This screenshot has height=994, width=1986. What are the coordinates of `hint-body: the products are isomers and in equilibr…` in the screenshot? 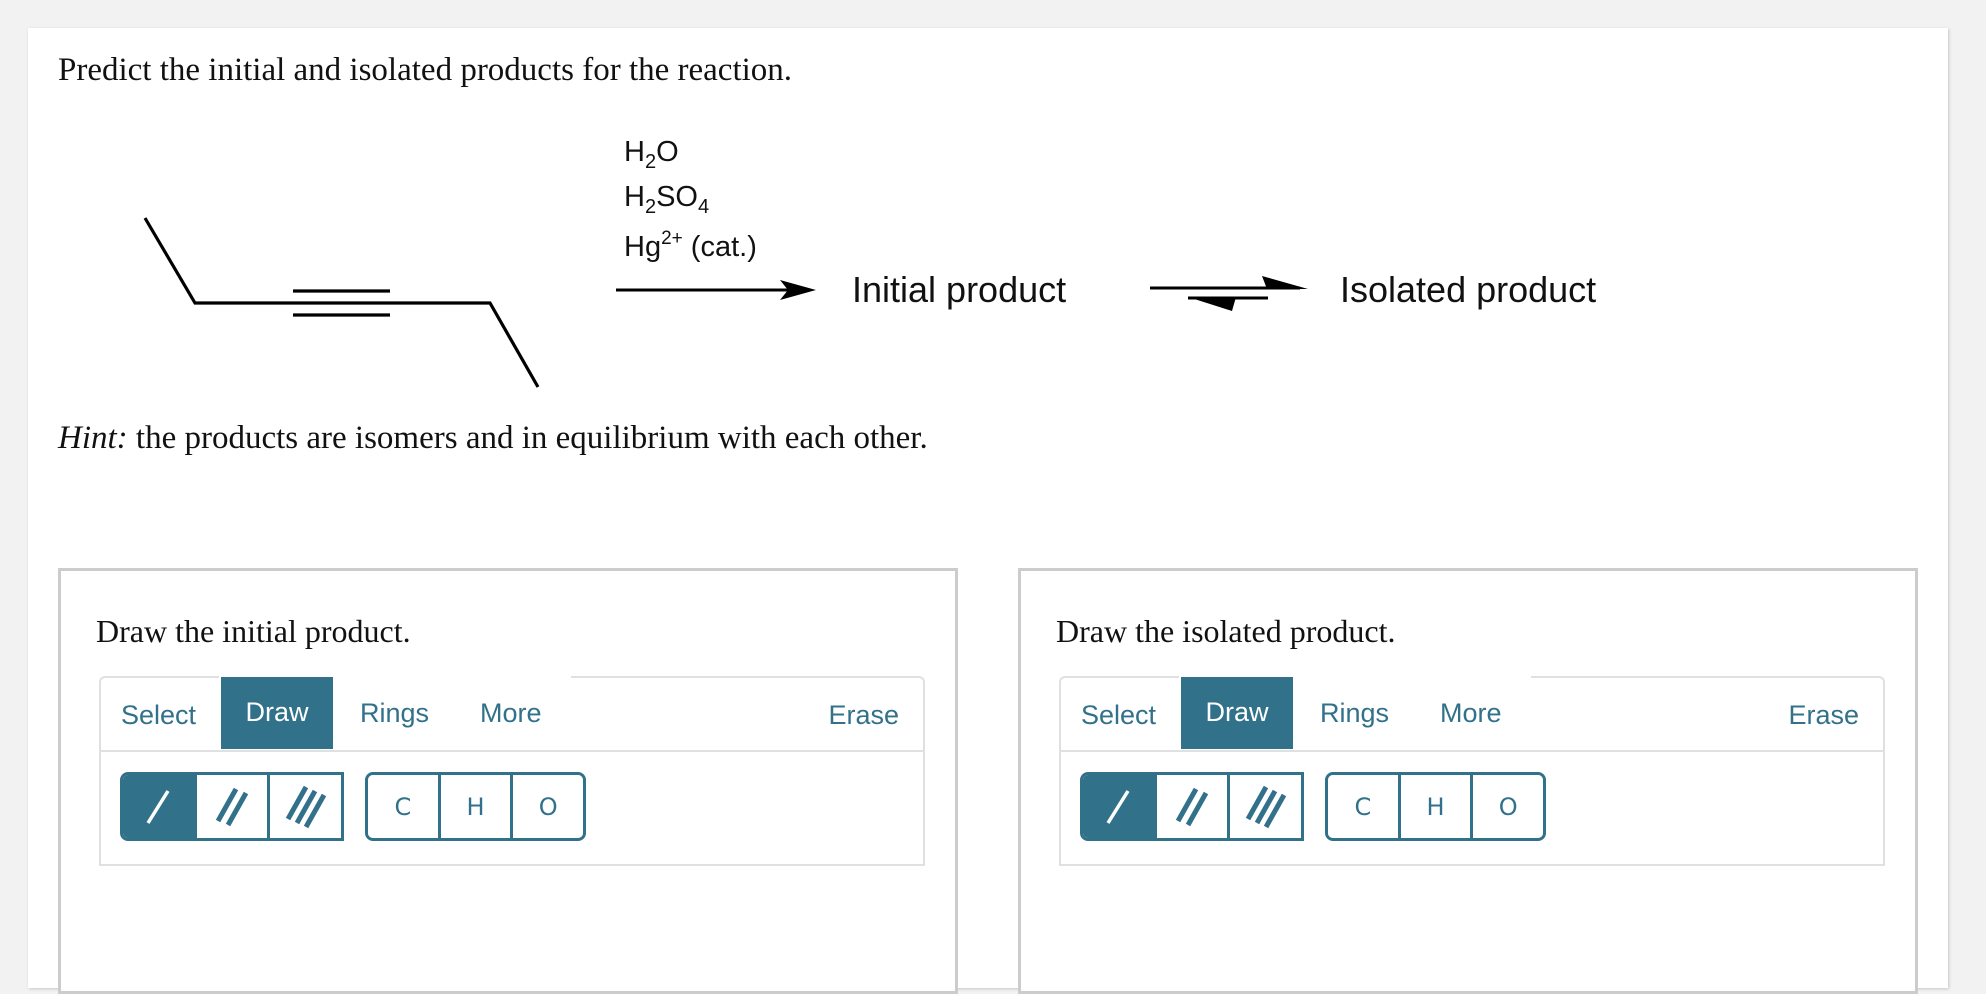 It's located at (527, 438).